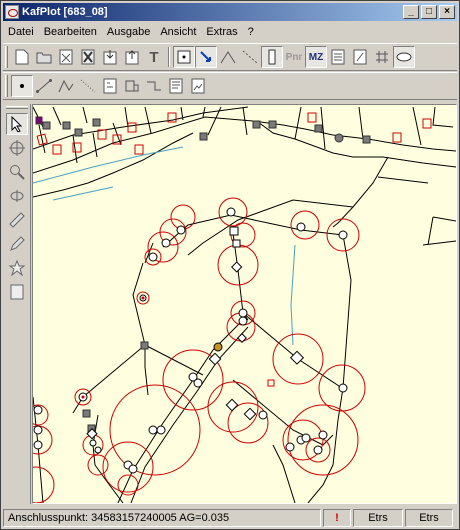 The width and height of the screenshot is (460, 530). I want to click on dotted-line-icon, so click(88, 86).